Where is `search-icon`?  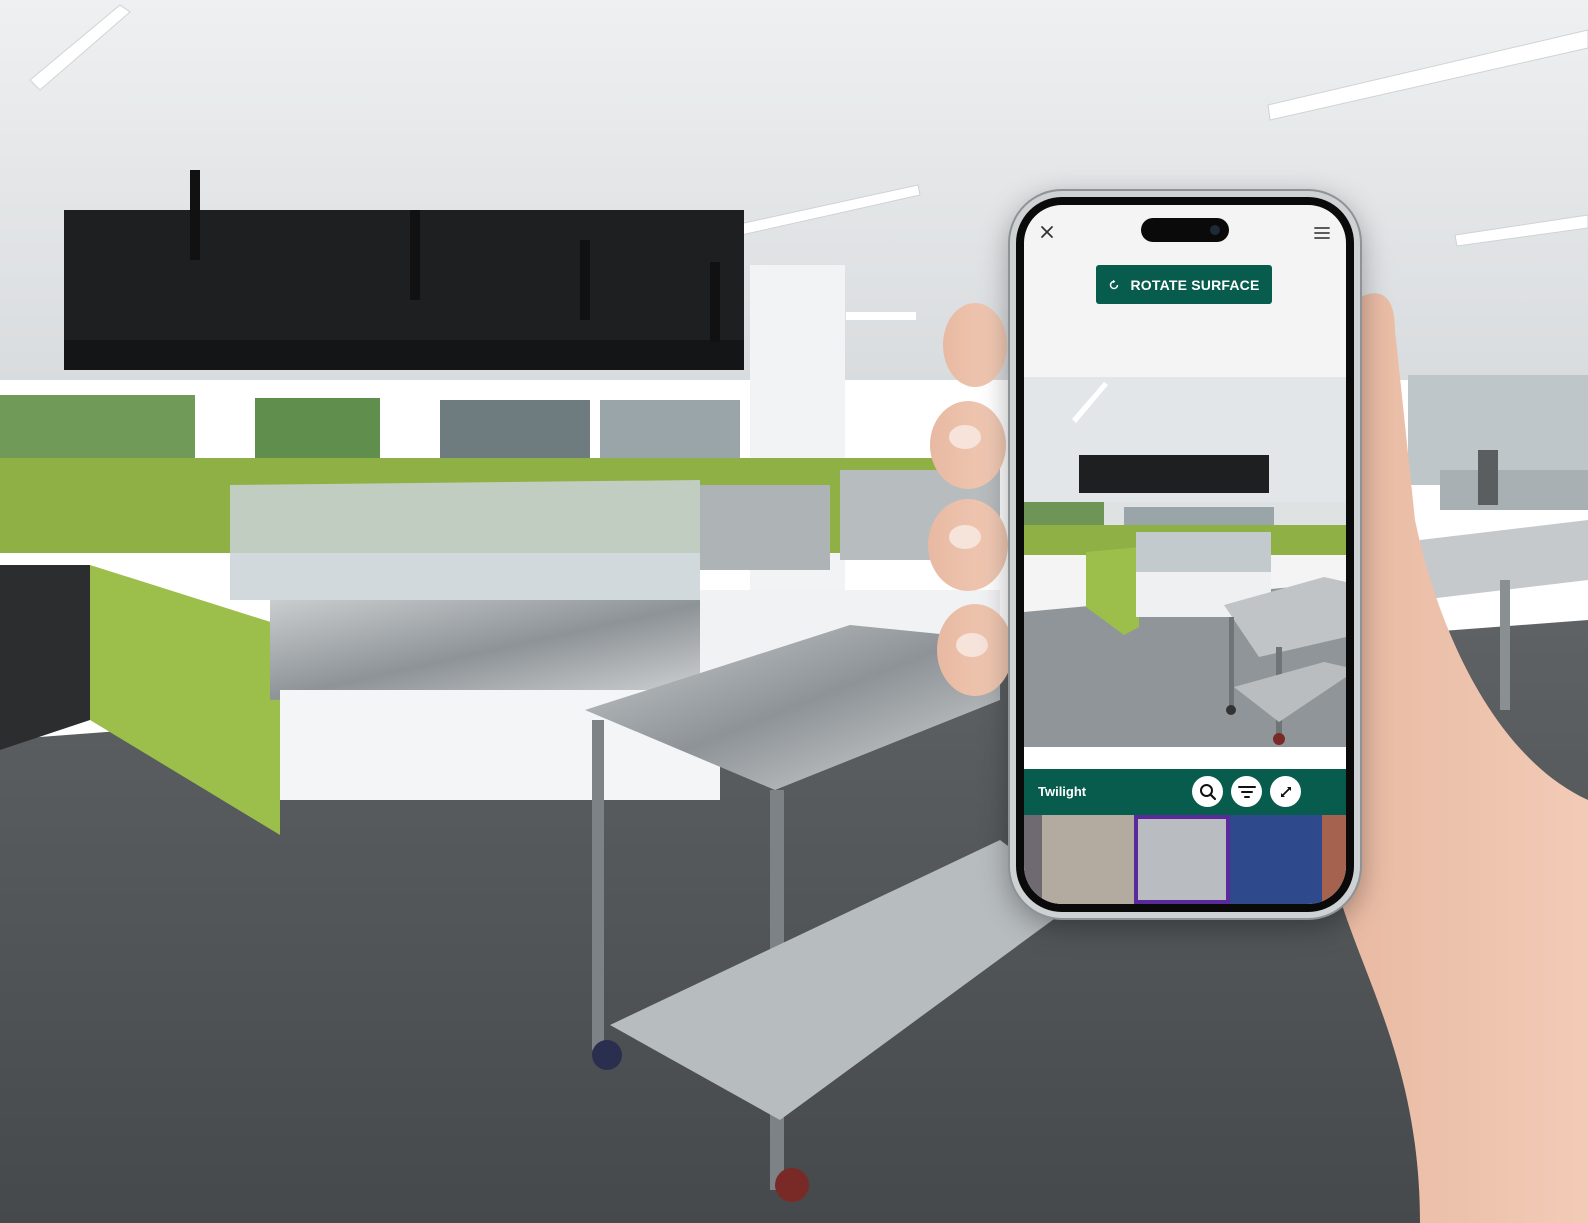
search-icon is located at coordinates (1207, 791).